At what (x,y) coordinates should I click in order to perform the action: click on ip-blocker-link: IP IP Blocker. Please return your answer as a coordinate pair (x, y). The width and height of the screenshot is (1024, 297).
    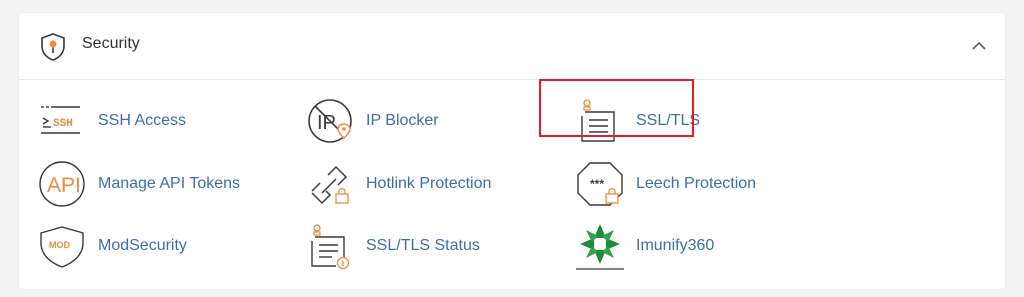
    Looking at the image, I should click on (406, 121).